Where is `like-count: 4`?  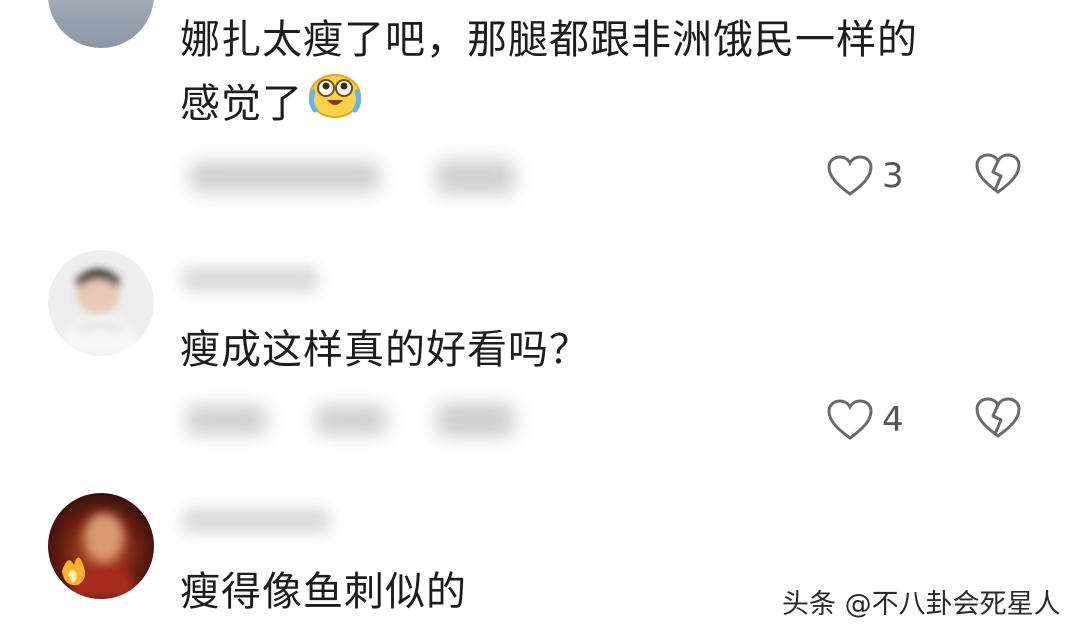 like-count: 4 is located at coordinates (893, 420).